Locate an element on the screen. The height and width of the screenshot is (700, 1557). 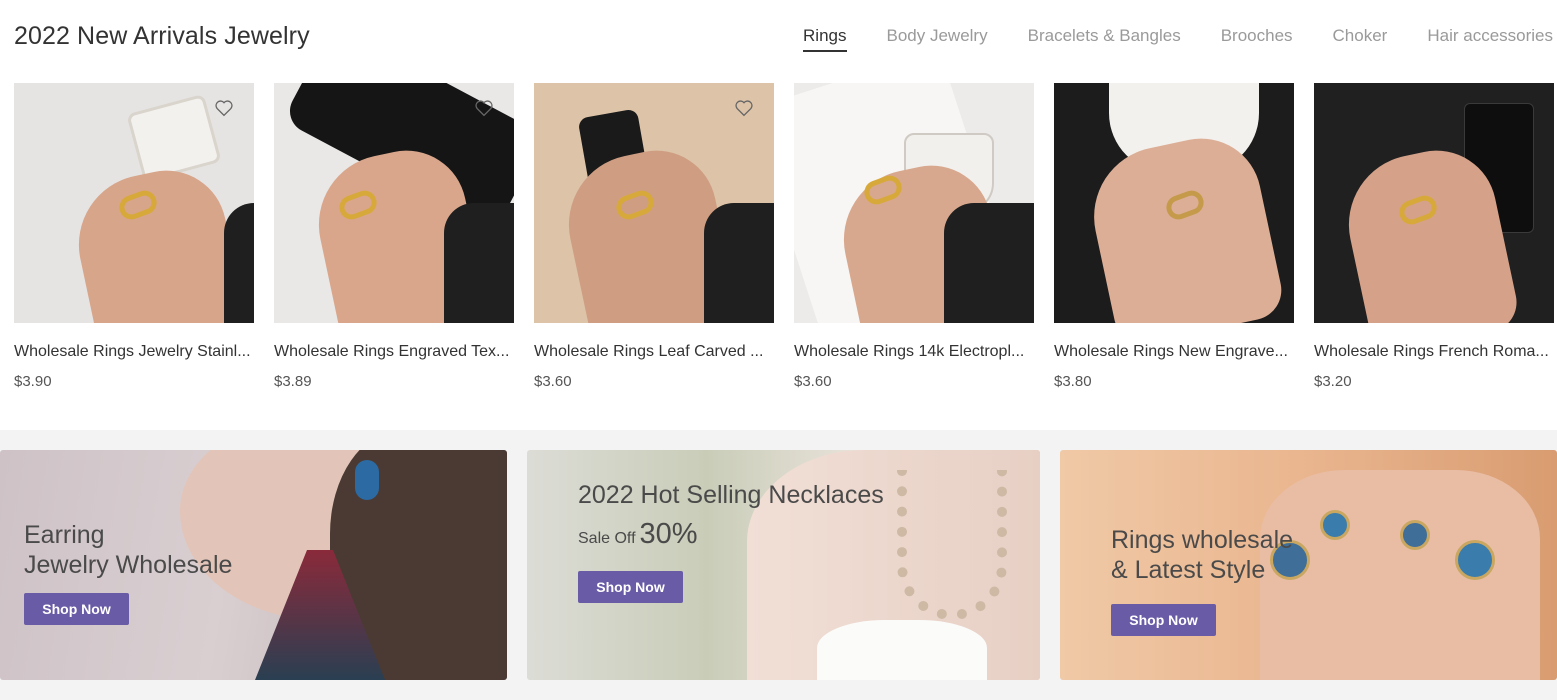
product-price: $3.90 is located at coordinates (33, 381).